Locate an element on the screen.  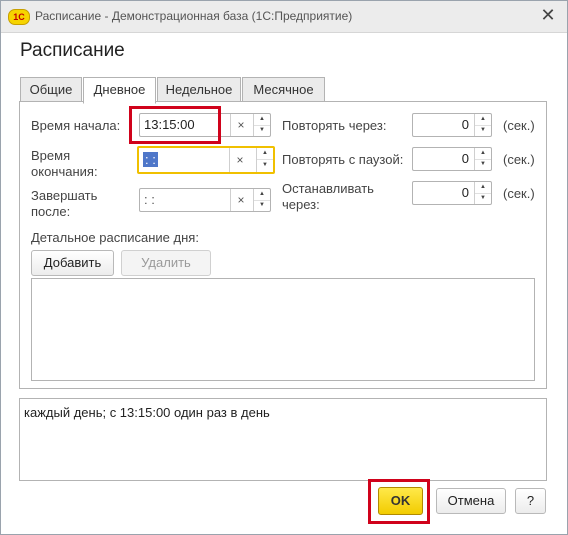
repeat-every-field: 0 ▲ ▼ is located at coordinates (452, 125).